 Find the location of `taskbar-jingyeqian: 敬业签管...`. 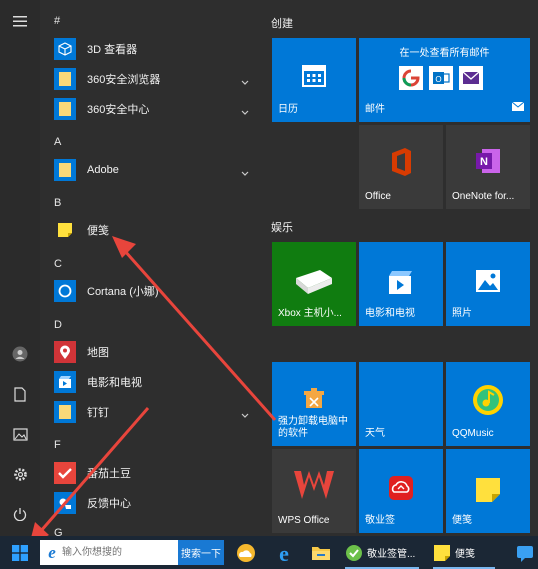

taskbar-jingyeqian: 敬业签管... is located at coordinates (382, 552).